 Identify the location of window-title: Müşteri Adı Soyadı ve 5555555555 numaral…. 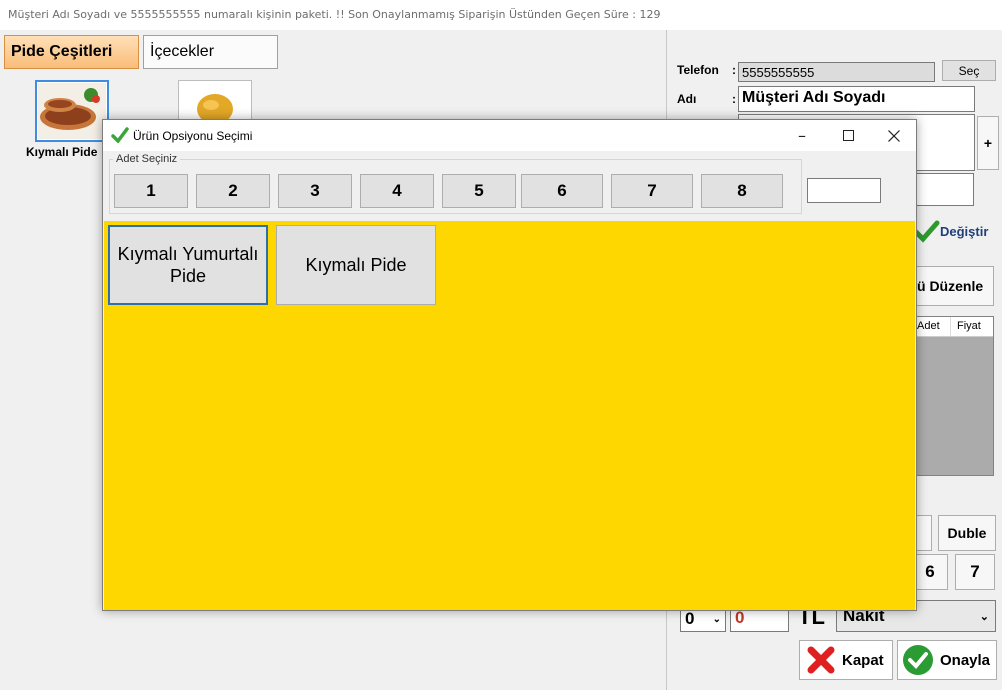
(334, 14).